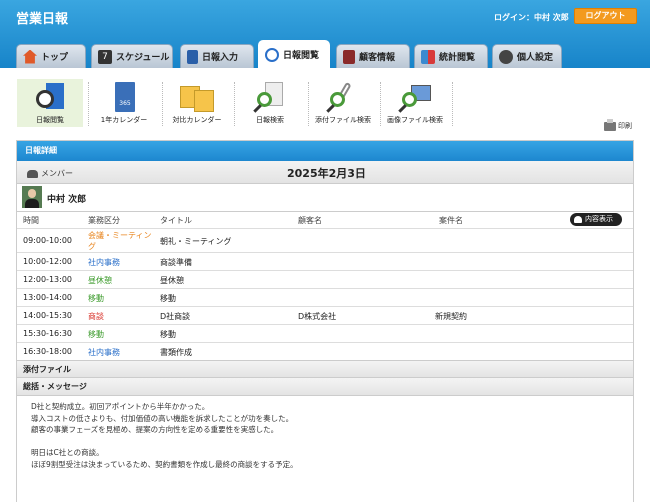 This screenshot has width=650, height=502. Describe the element at coordinates (47, 351) in the screenshot. I see `cell-time: 16:30-18:00` at that location.